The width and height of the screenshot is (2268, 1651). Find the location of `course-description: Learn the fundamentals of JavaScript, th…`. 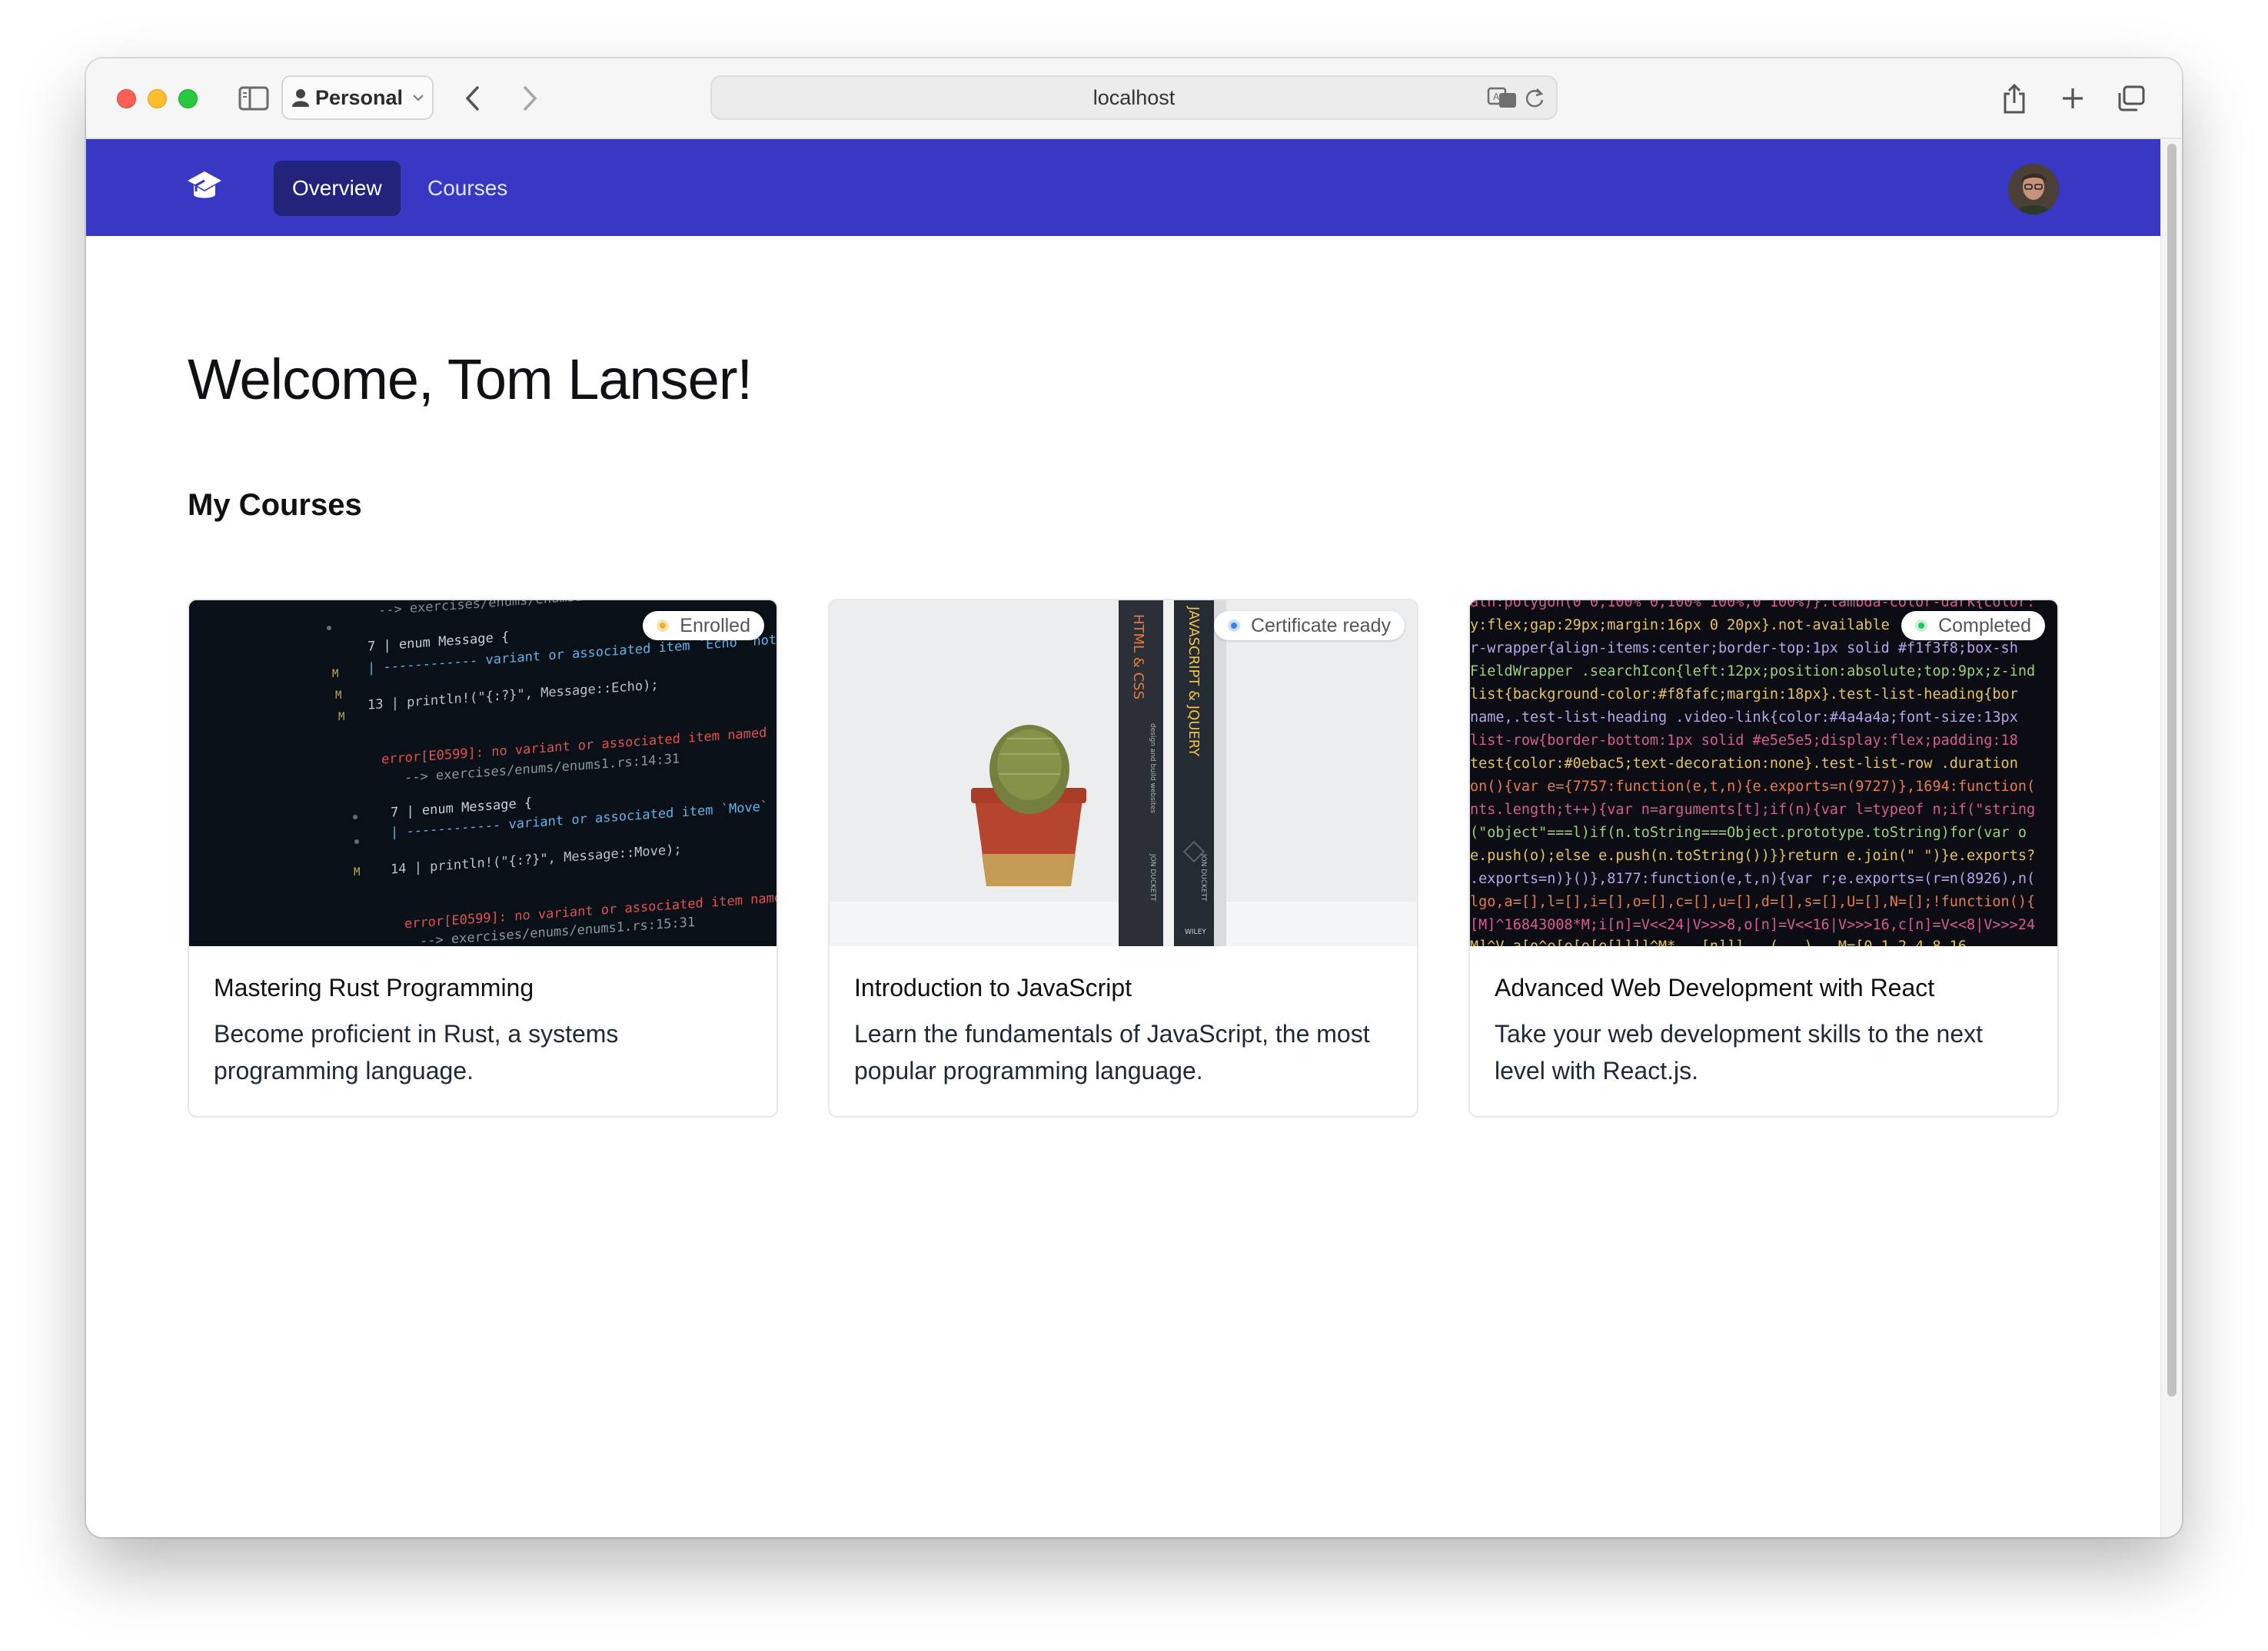

course-description: Learn the fundamentals of JavaScript, th… is located at coordinates (1112, 1052).